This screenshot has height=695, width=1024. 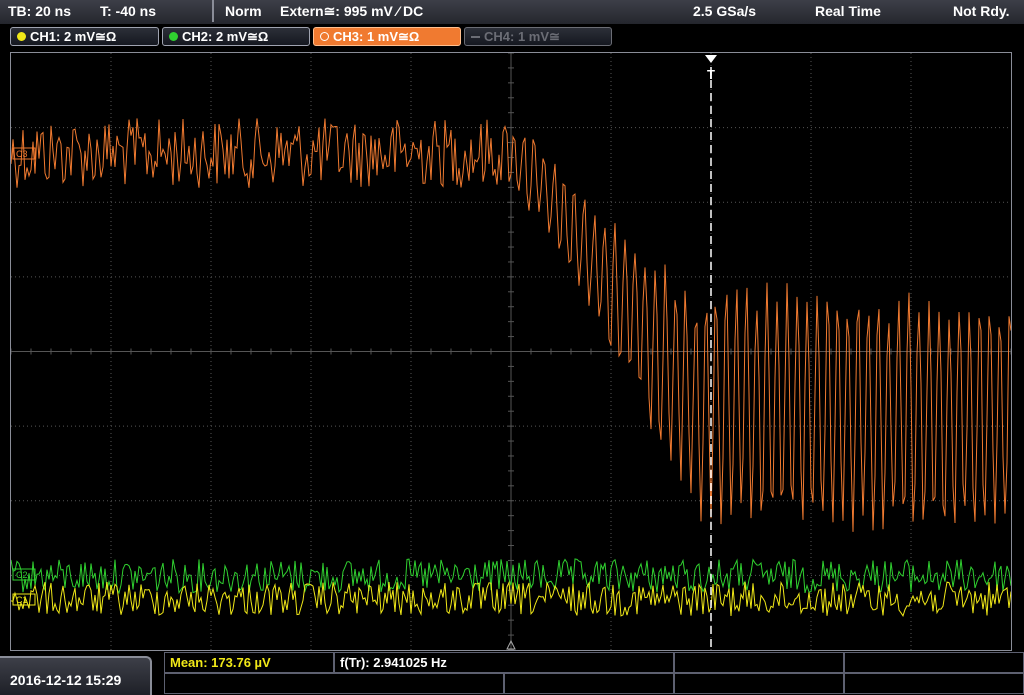 I want to click on channel-1-ref-marker: C1, so click(x=24, y=599).